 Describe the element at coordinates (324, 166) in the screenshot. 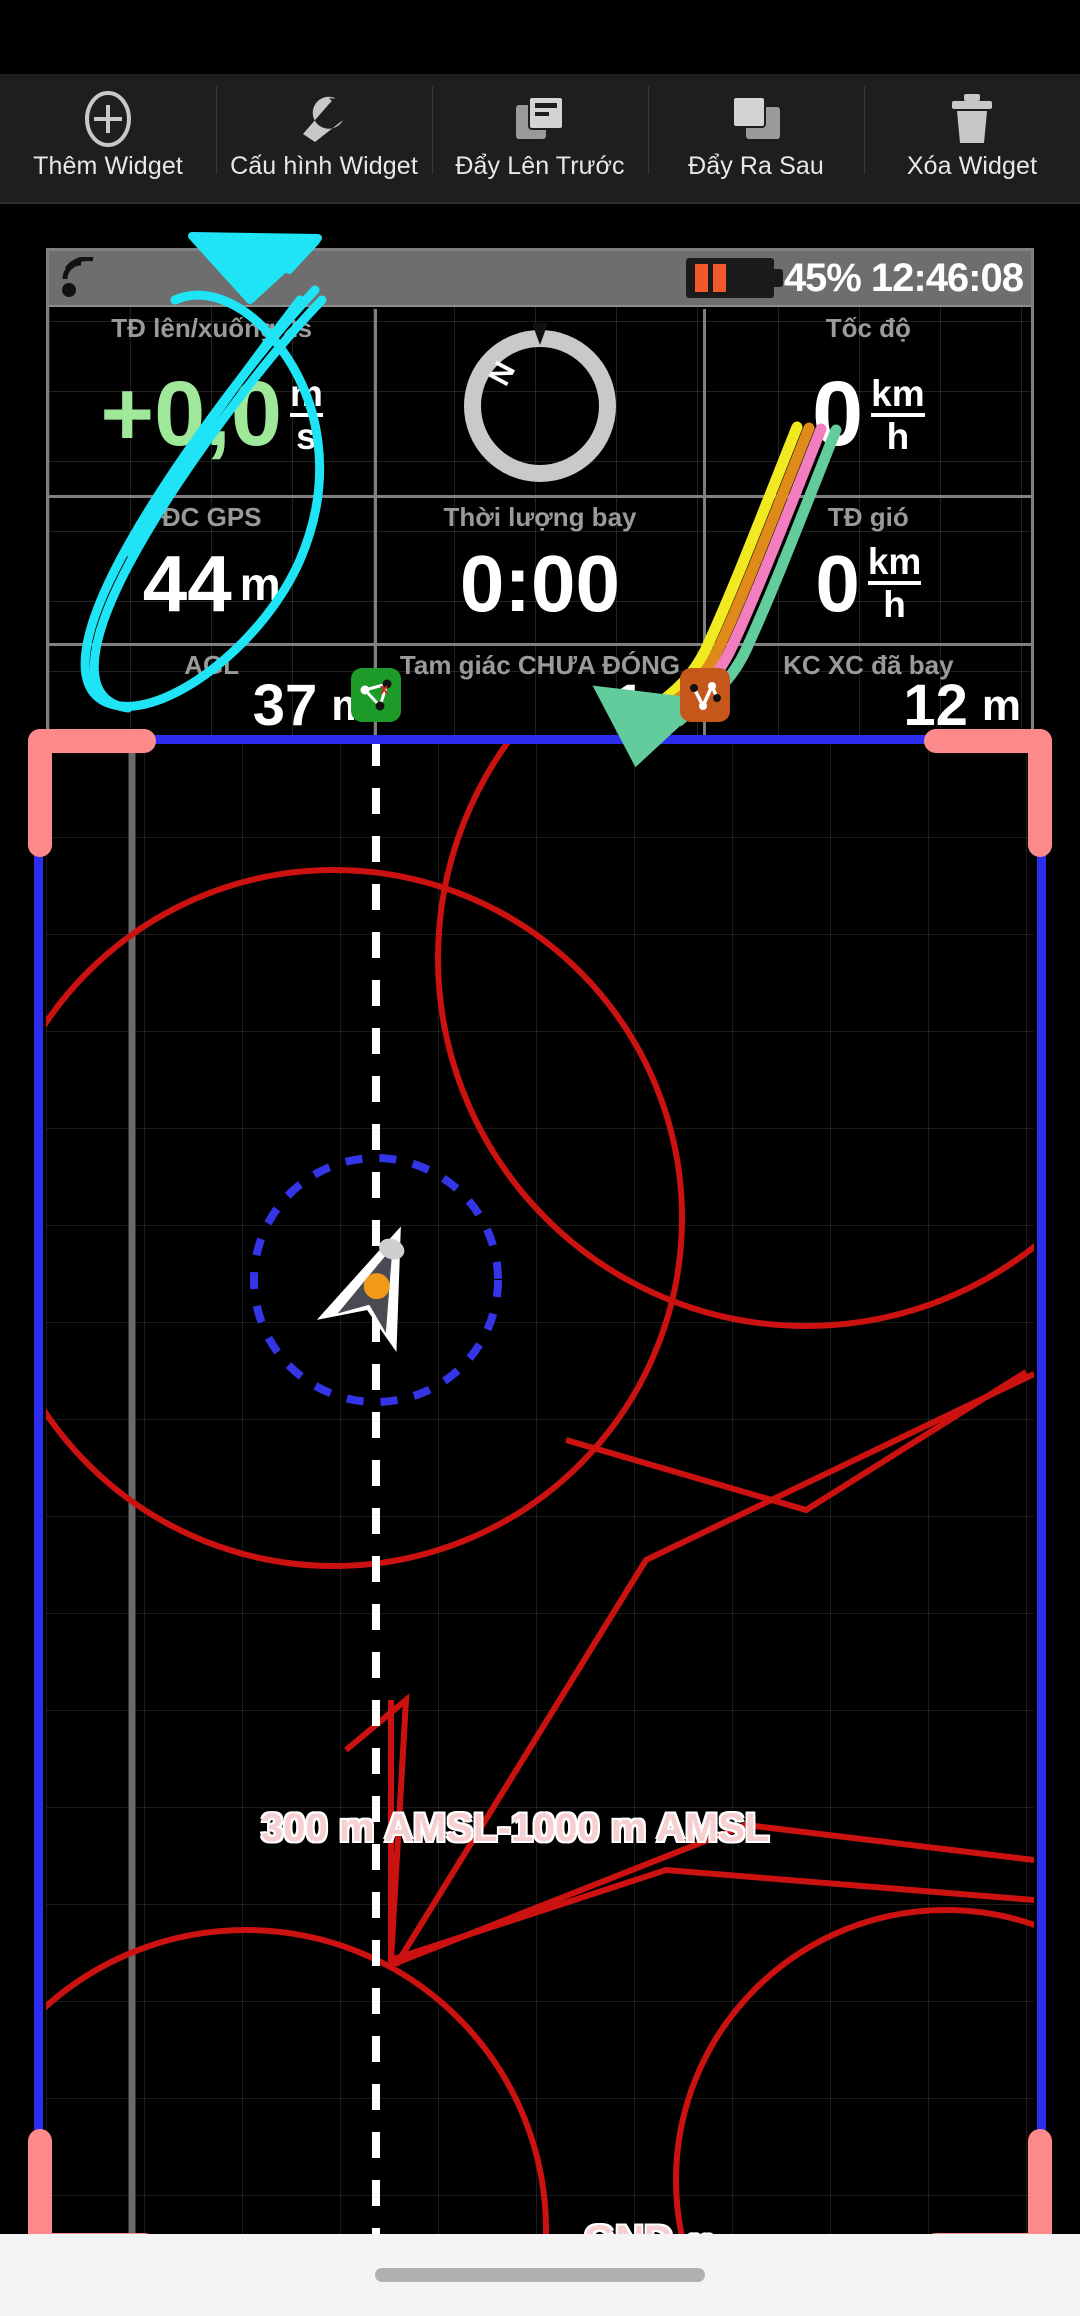

I see `toolbar-item-label: Cấu hình Widget` at that location.